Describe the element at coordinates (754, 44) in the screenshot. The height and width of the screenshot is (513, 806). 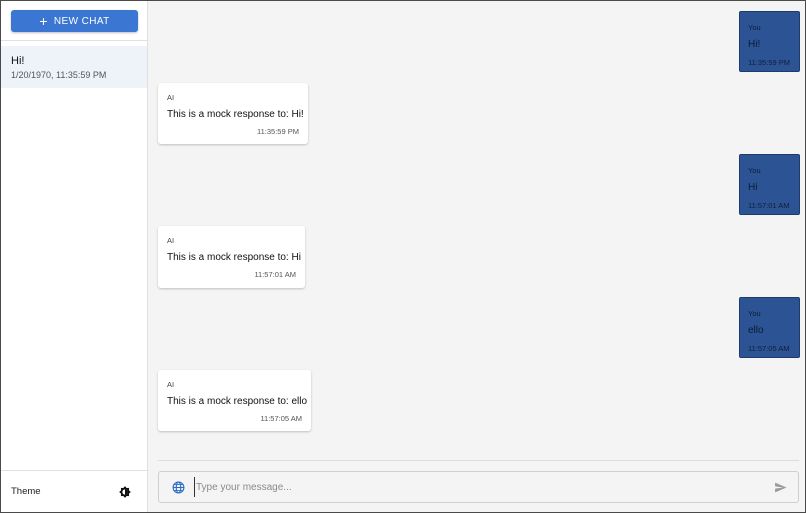
I see `message-text: Hi!` at that location.